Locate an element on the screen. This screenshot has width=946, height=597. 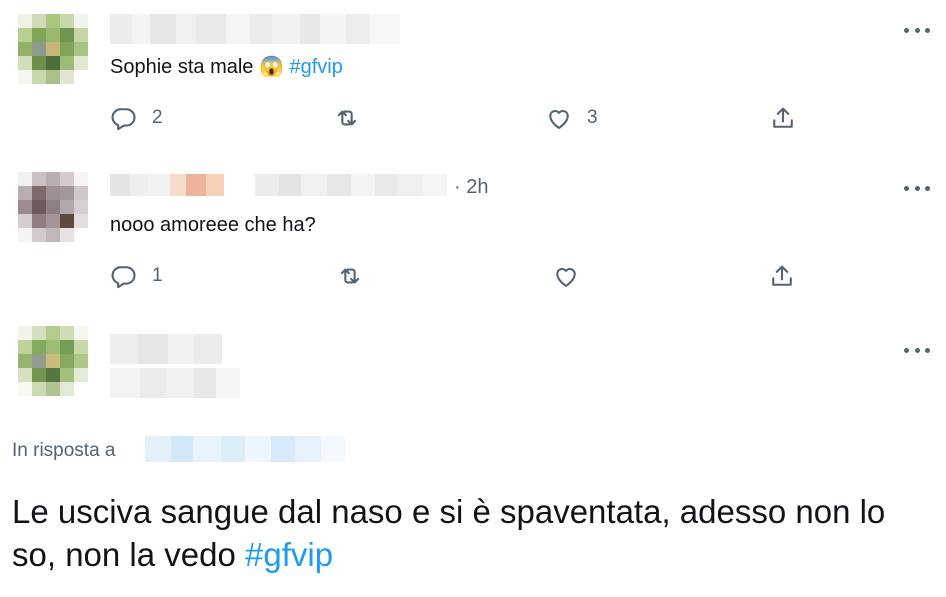
reply-to-handle-redacted is located at coordinates (245, 449).